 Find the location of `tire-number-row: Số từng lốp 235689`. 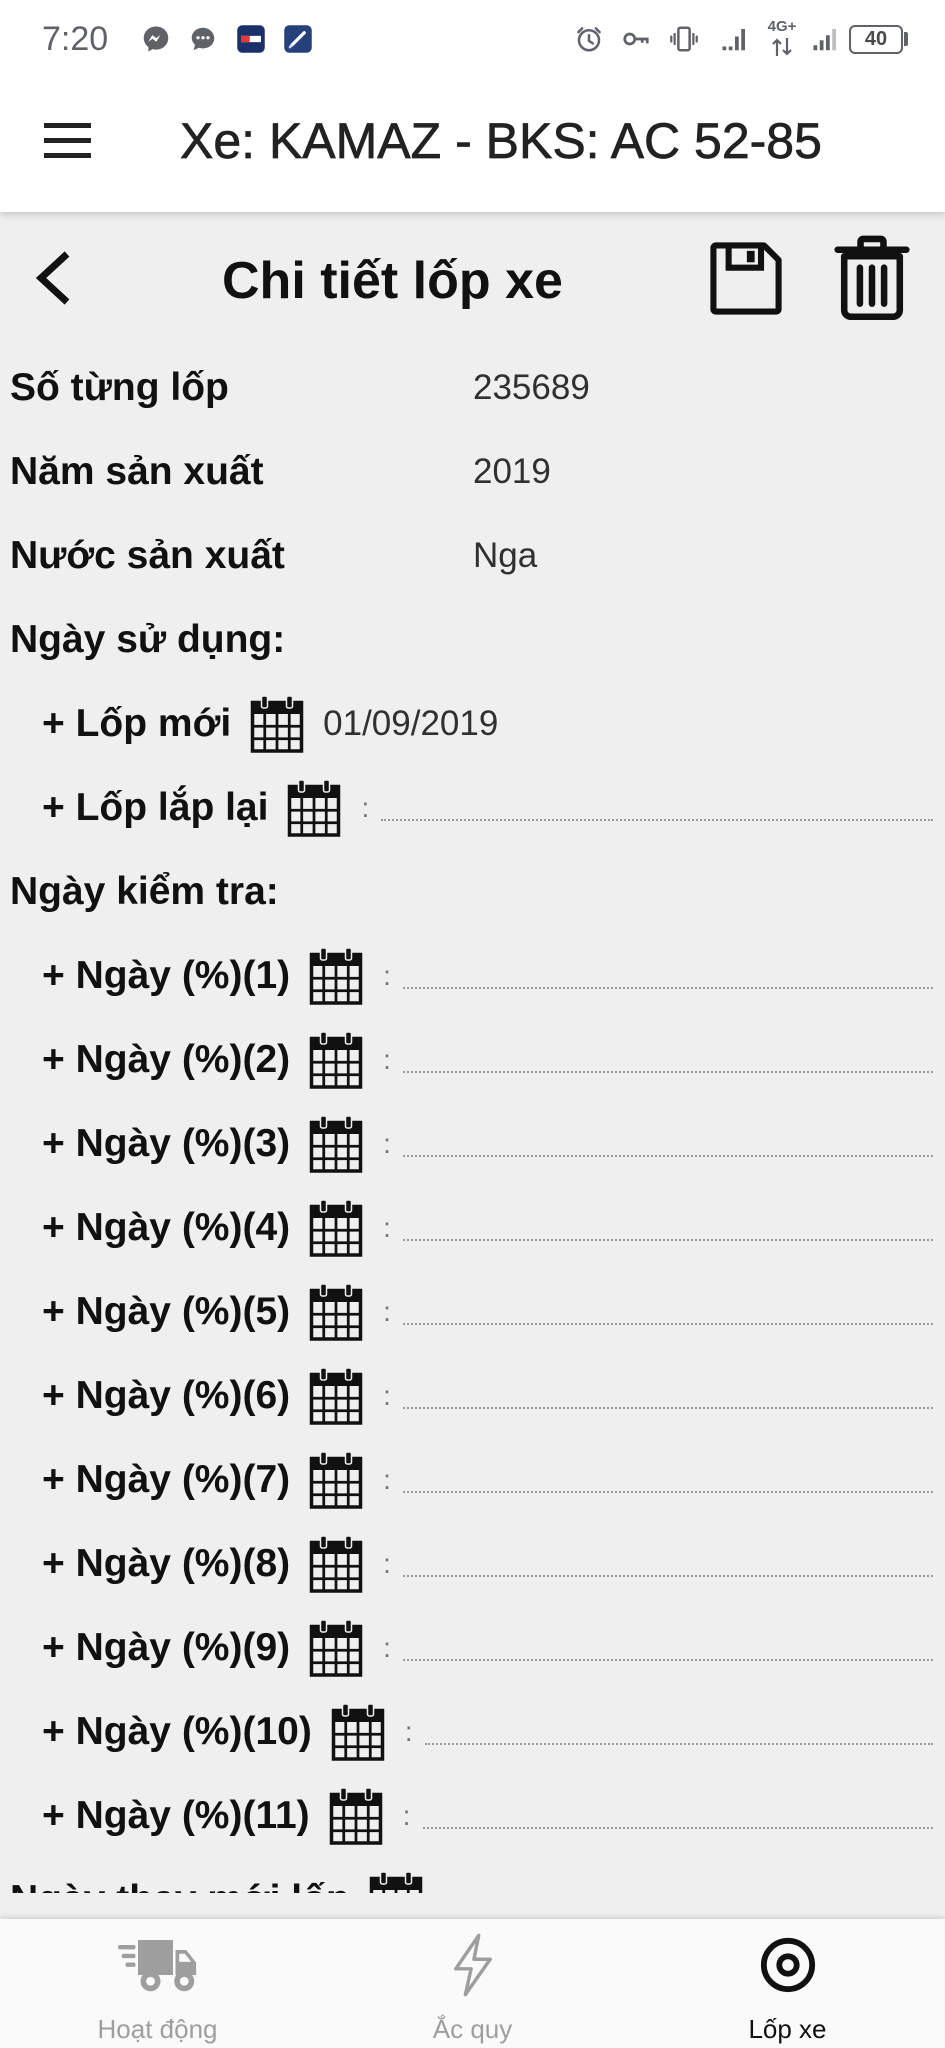

tire-number-row: Số từng lốp 235689 is located at coordinates (472, 388).